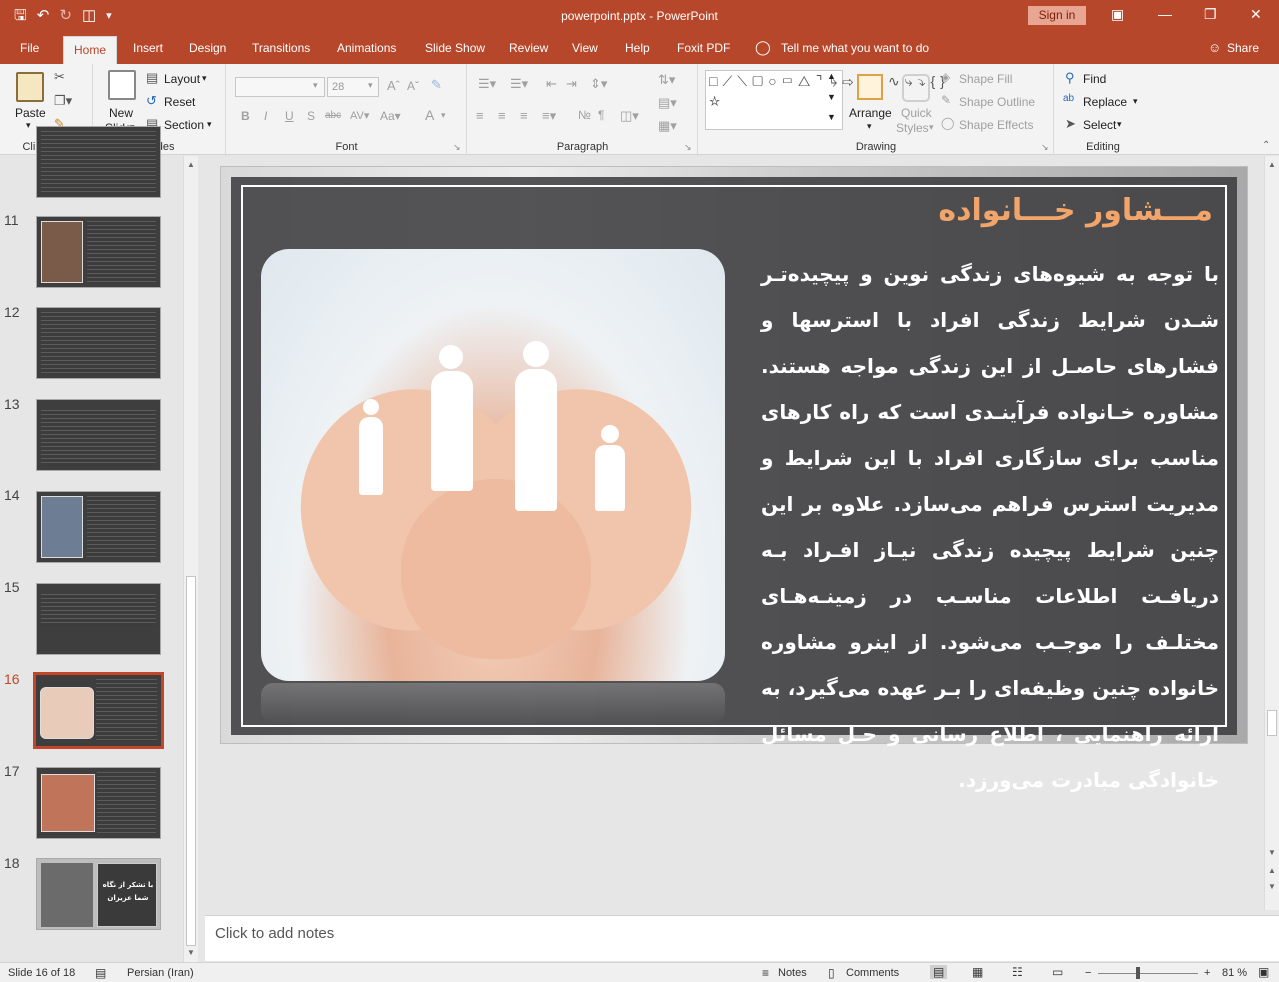  Describe the element at coordinates (1057, 15) in the screenshot. I see `sign-in-button: Sign in` at that location.